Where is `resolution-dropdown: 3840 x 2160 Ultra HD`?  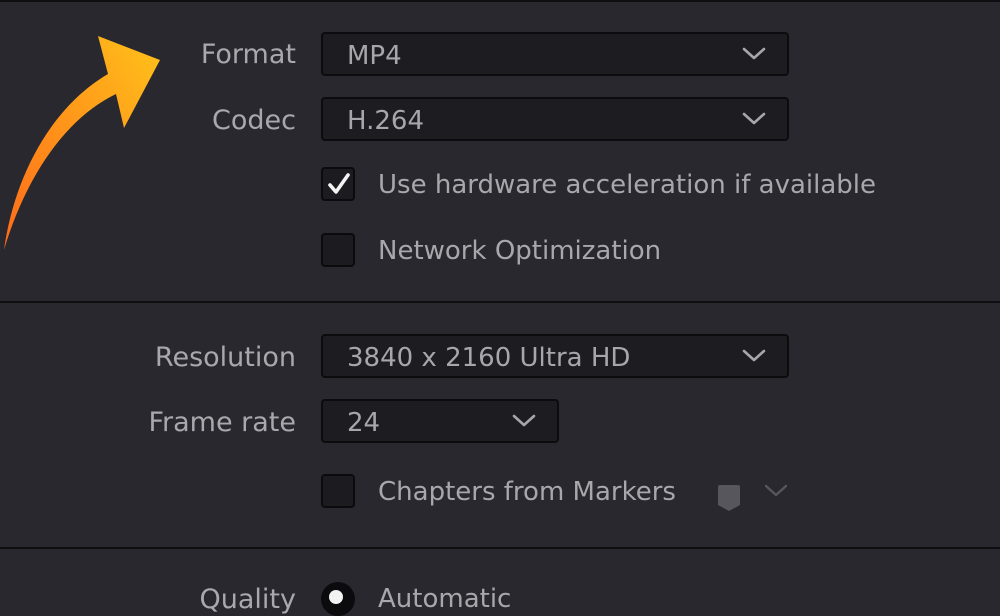
resolution-dropdown: 3840 x 2160 Ultra HD is located at coordinates (555, 356).